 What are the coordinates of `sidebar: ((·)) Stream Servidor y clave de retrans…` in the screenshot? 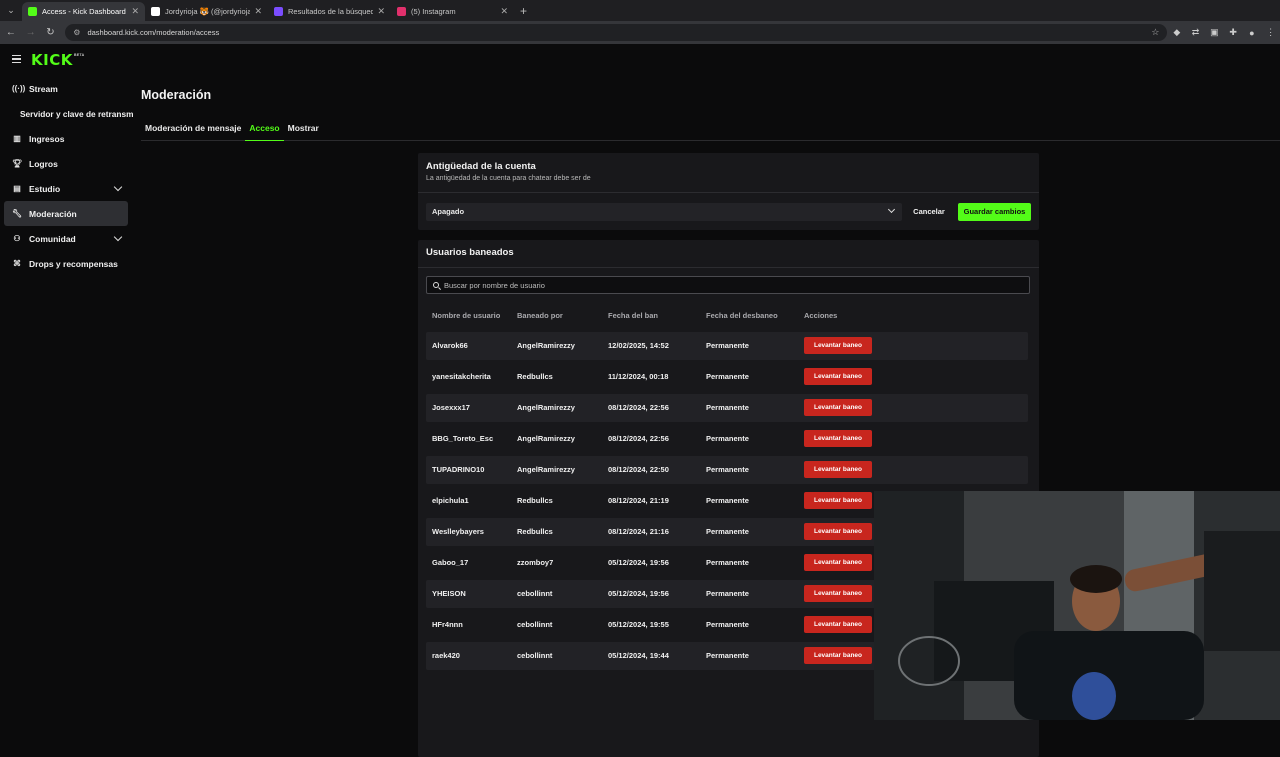 It's located at (67, 176).